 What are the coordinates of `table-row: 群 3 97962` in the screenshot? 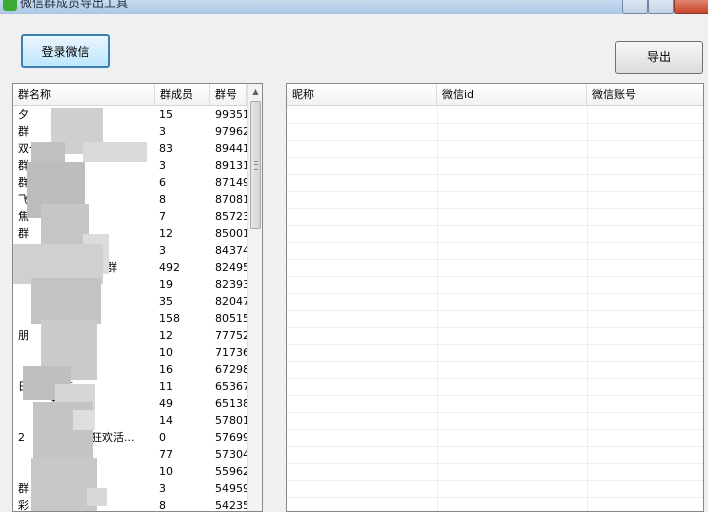 It's located at (131, 131).